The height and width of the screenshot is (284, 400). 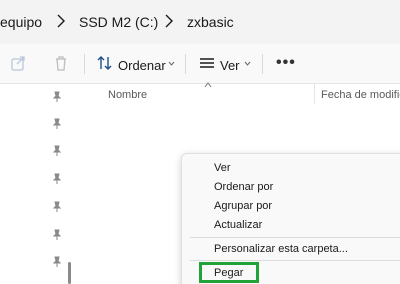 What do you see at coordinates (21, 22) in the screenshot?
I see `breadcrumb-item-equipo: equipo` at bounding box center [21, 22].